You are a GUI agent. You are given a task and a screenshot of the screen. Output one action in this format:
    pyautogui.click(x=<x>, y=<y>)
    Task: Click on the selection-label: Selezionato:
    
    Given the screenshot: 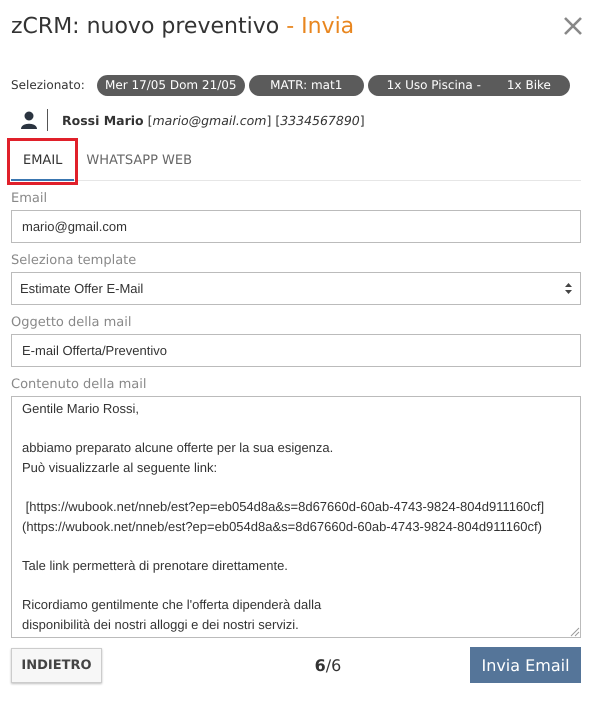 What is the action you would take?
    pyautogui.click(x=48, y=85)
    